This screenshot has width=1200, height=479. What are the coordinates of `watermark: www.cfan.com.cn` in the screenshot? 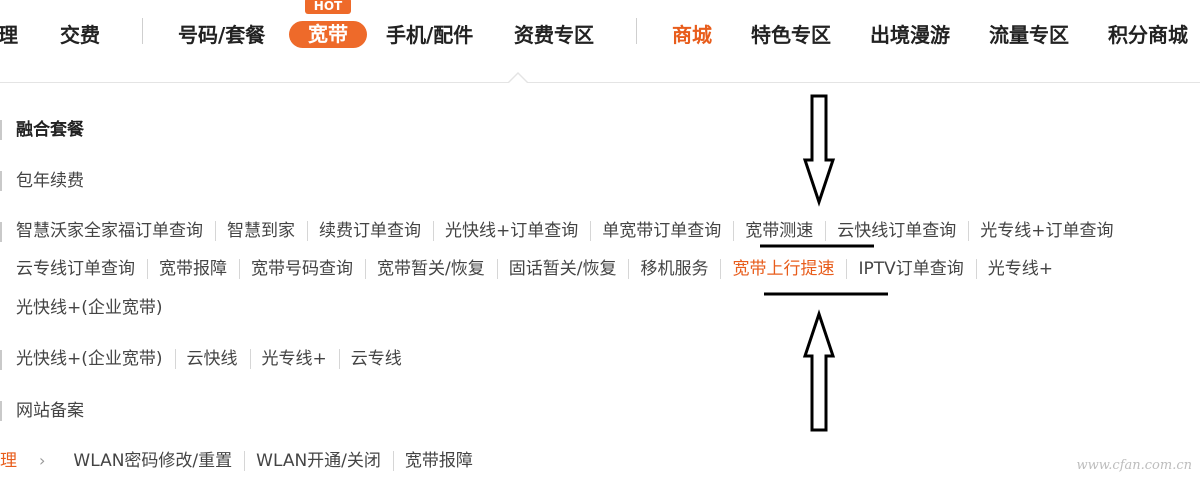 It's located at (1134, 465).